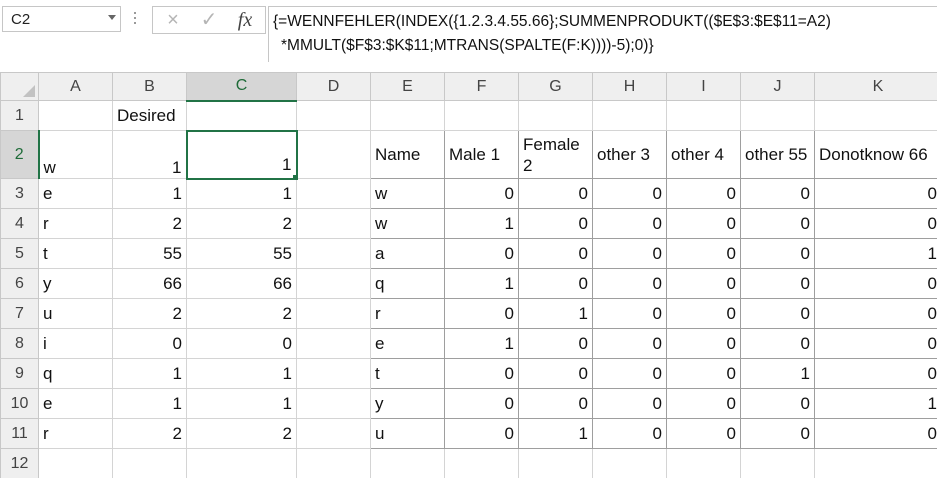  What do you see at coordinates (241, 283) in the screenshot?
I see `cell-c6: 66` at bounding box center [241, 283].